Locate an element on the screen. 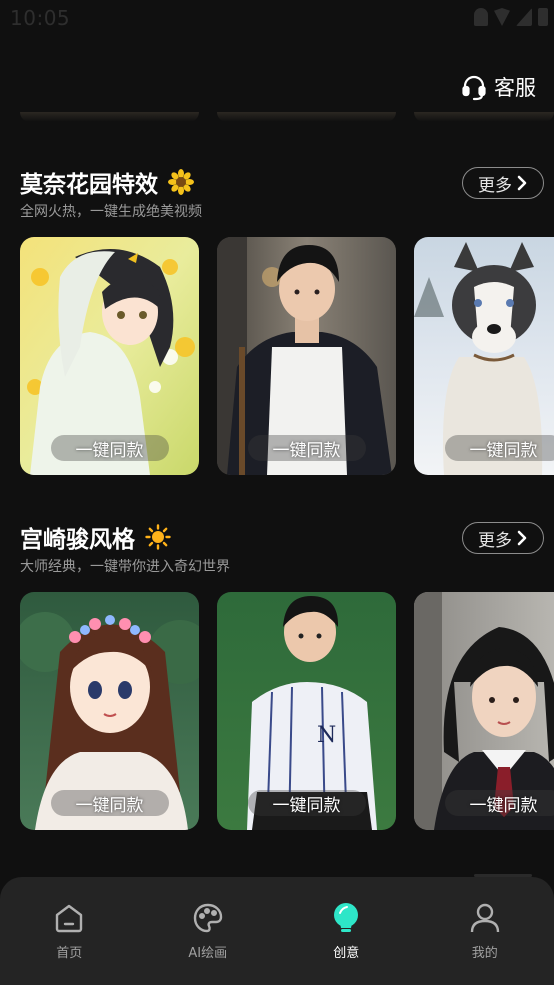 This screenshot has width=554, height=985. section-title-text: 莫奈花园特效 is located at coordinates (89, 185).